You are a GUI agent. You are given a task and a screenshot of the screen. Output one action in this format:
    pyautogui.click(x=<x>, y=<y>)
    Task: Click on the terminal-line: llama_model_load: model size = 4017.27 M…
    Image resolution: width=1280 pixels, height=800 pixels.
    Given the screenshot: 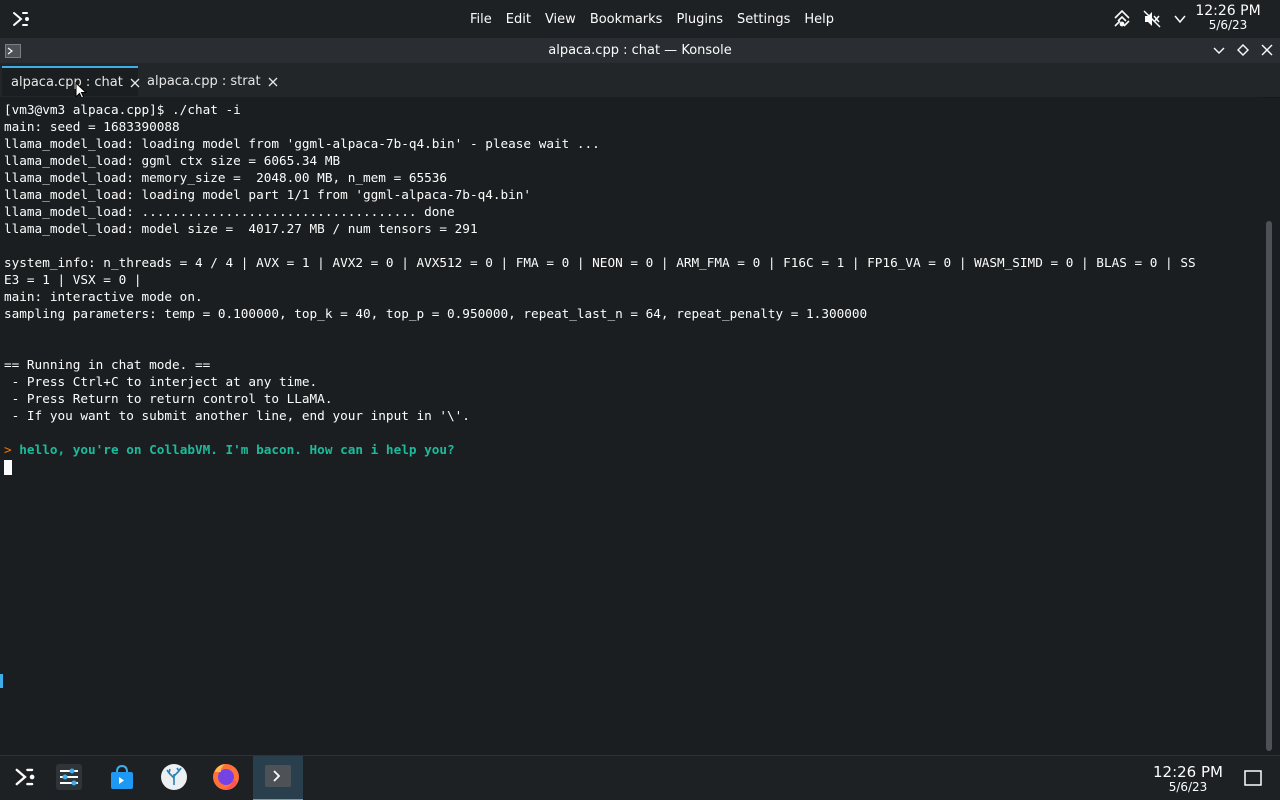 What is the action you would take?
    pyautogui.click(x=241, y=228)
    